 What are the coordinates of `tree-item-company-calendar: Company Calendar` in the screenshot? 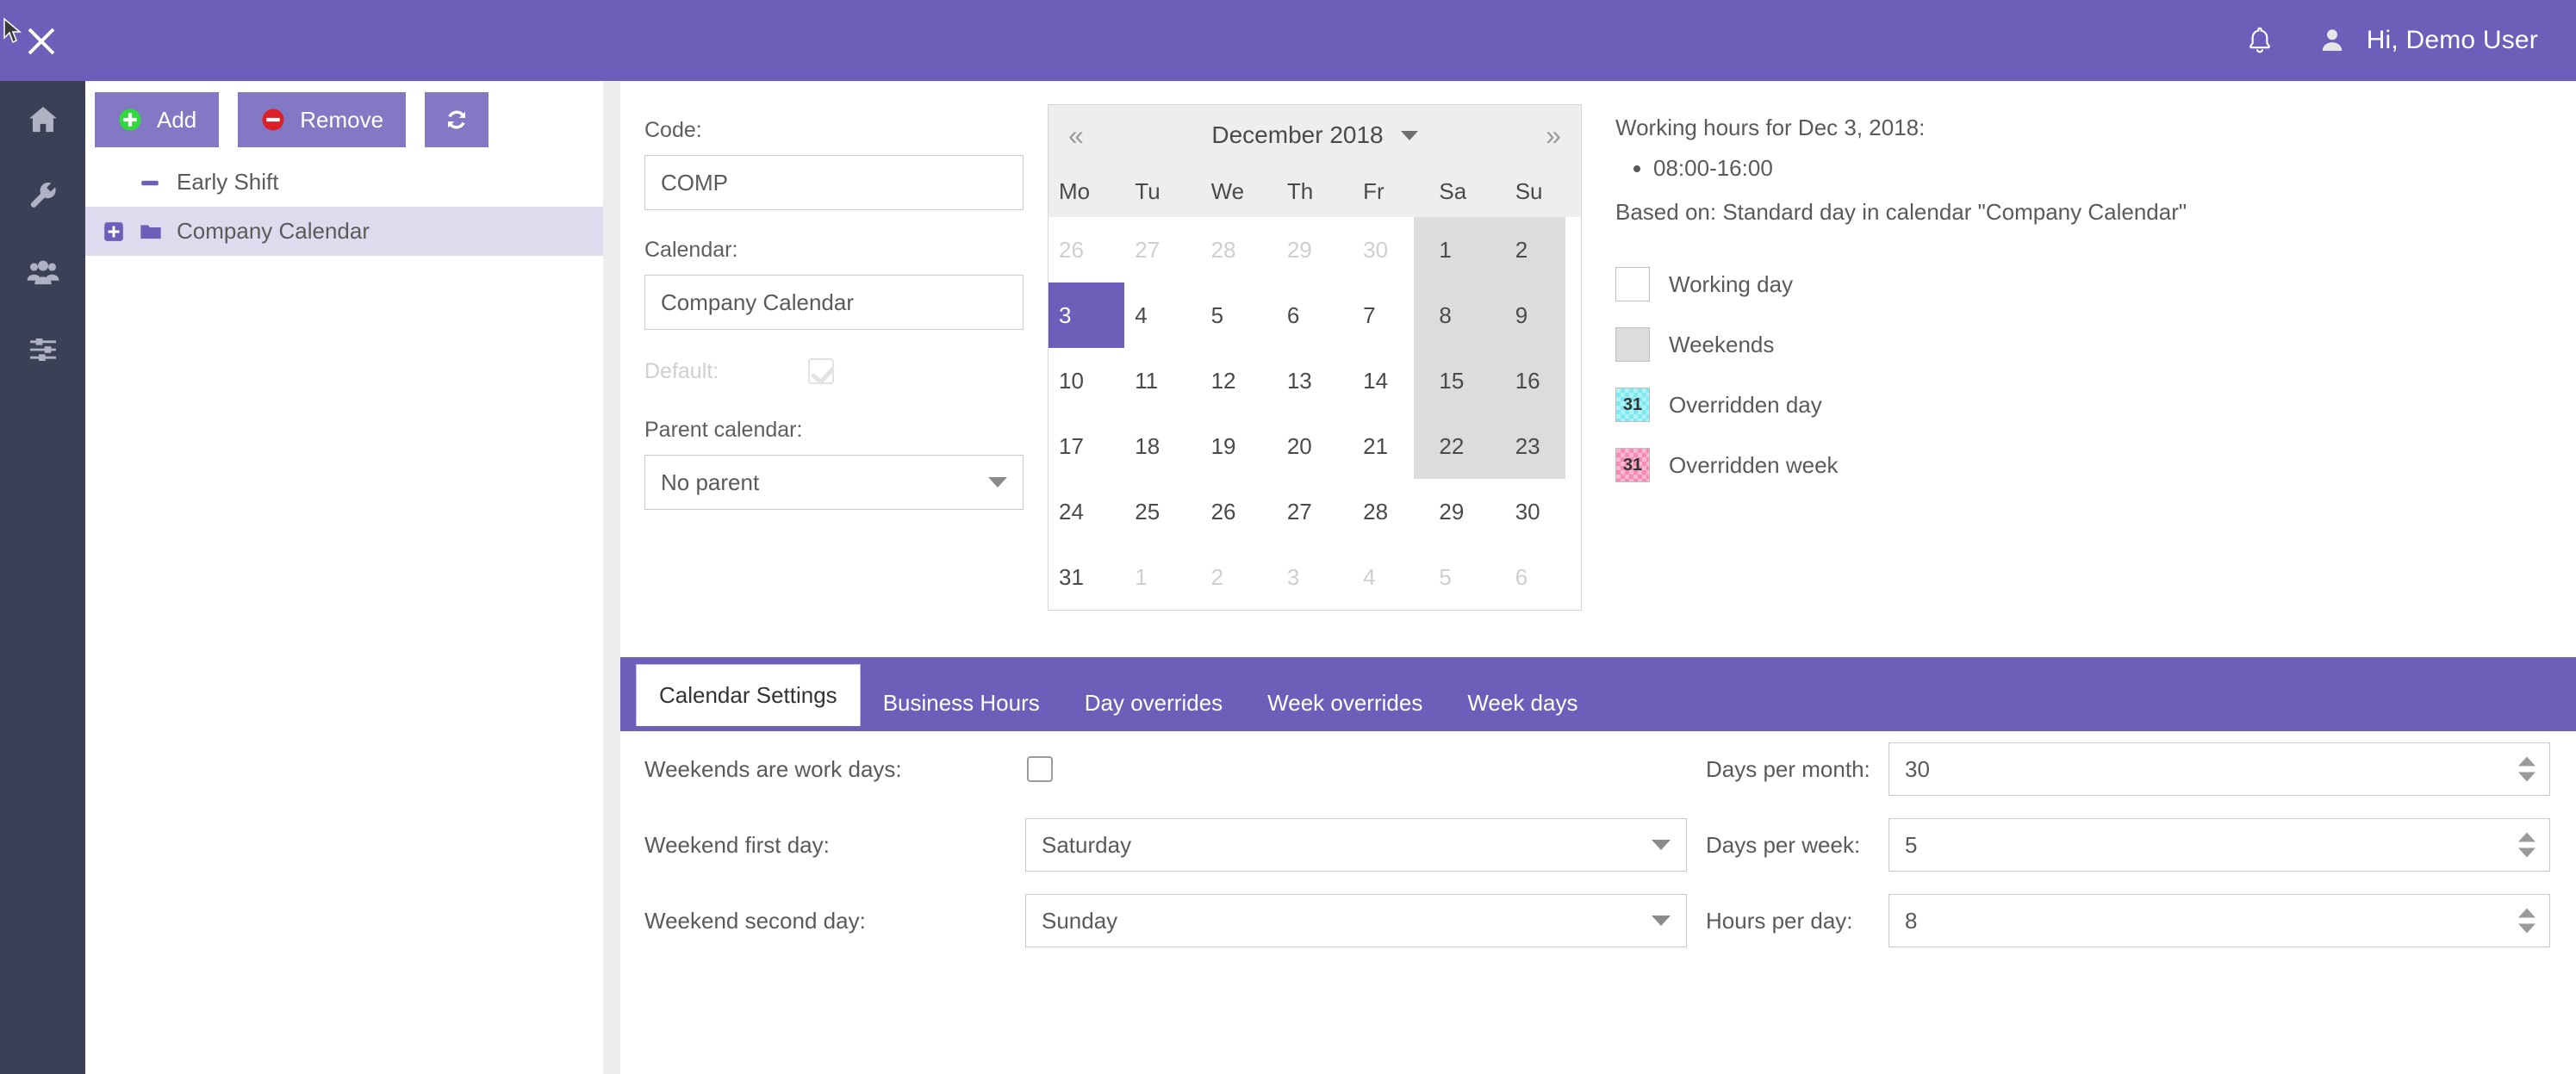 It's located at (344, 231).